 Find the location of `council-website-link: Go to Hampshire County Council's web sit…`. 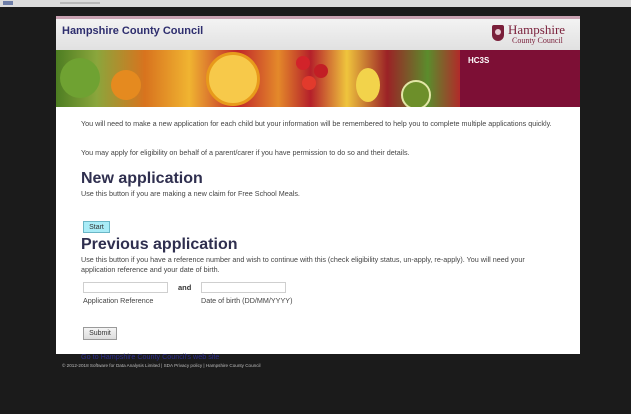

council-website-link: Go to Hampshire County Council's web sit… is located at coordinates (150, 356).